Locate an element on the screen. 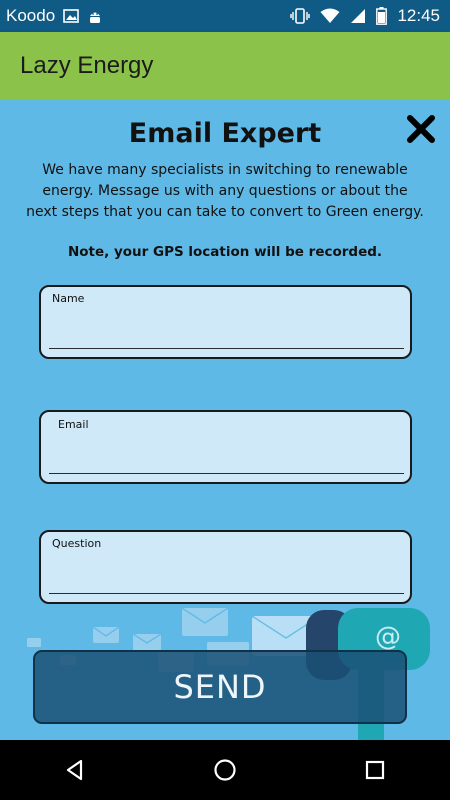 The width and height of the screenshot is (450, 800). back-button is located at coordinates (75, 770).